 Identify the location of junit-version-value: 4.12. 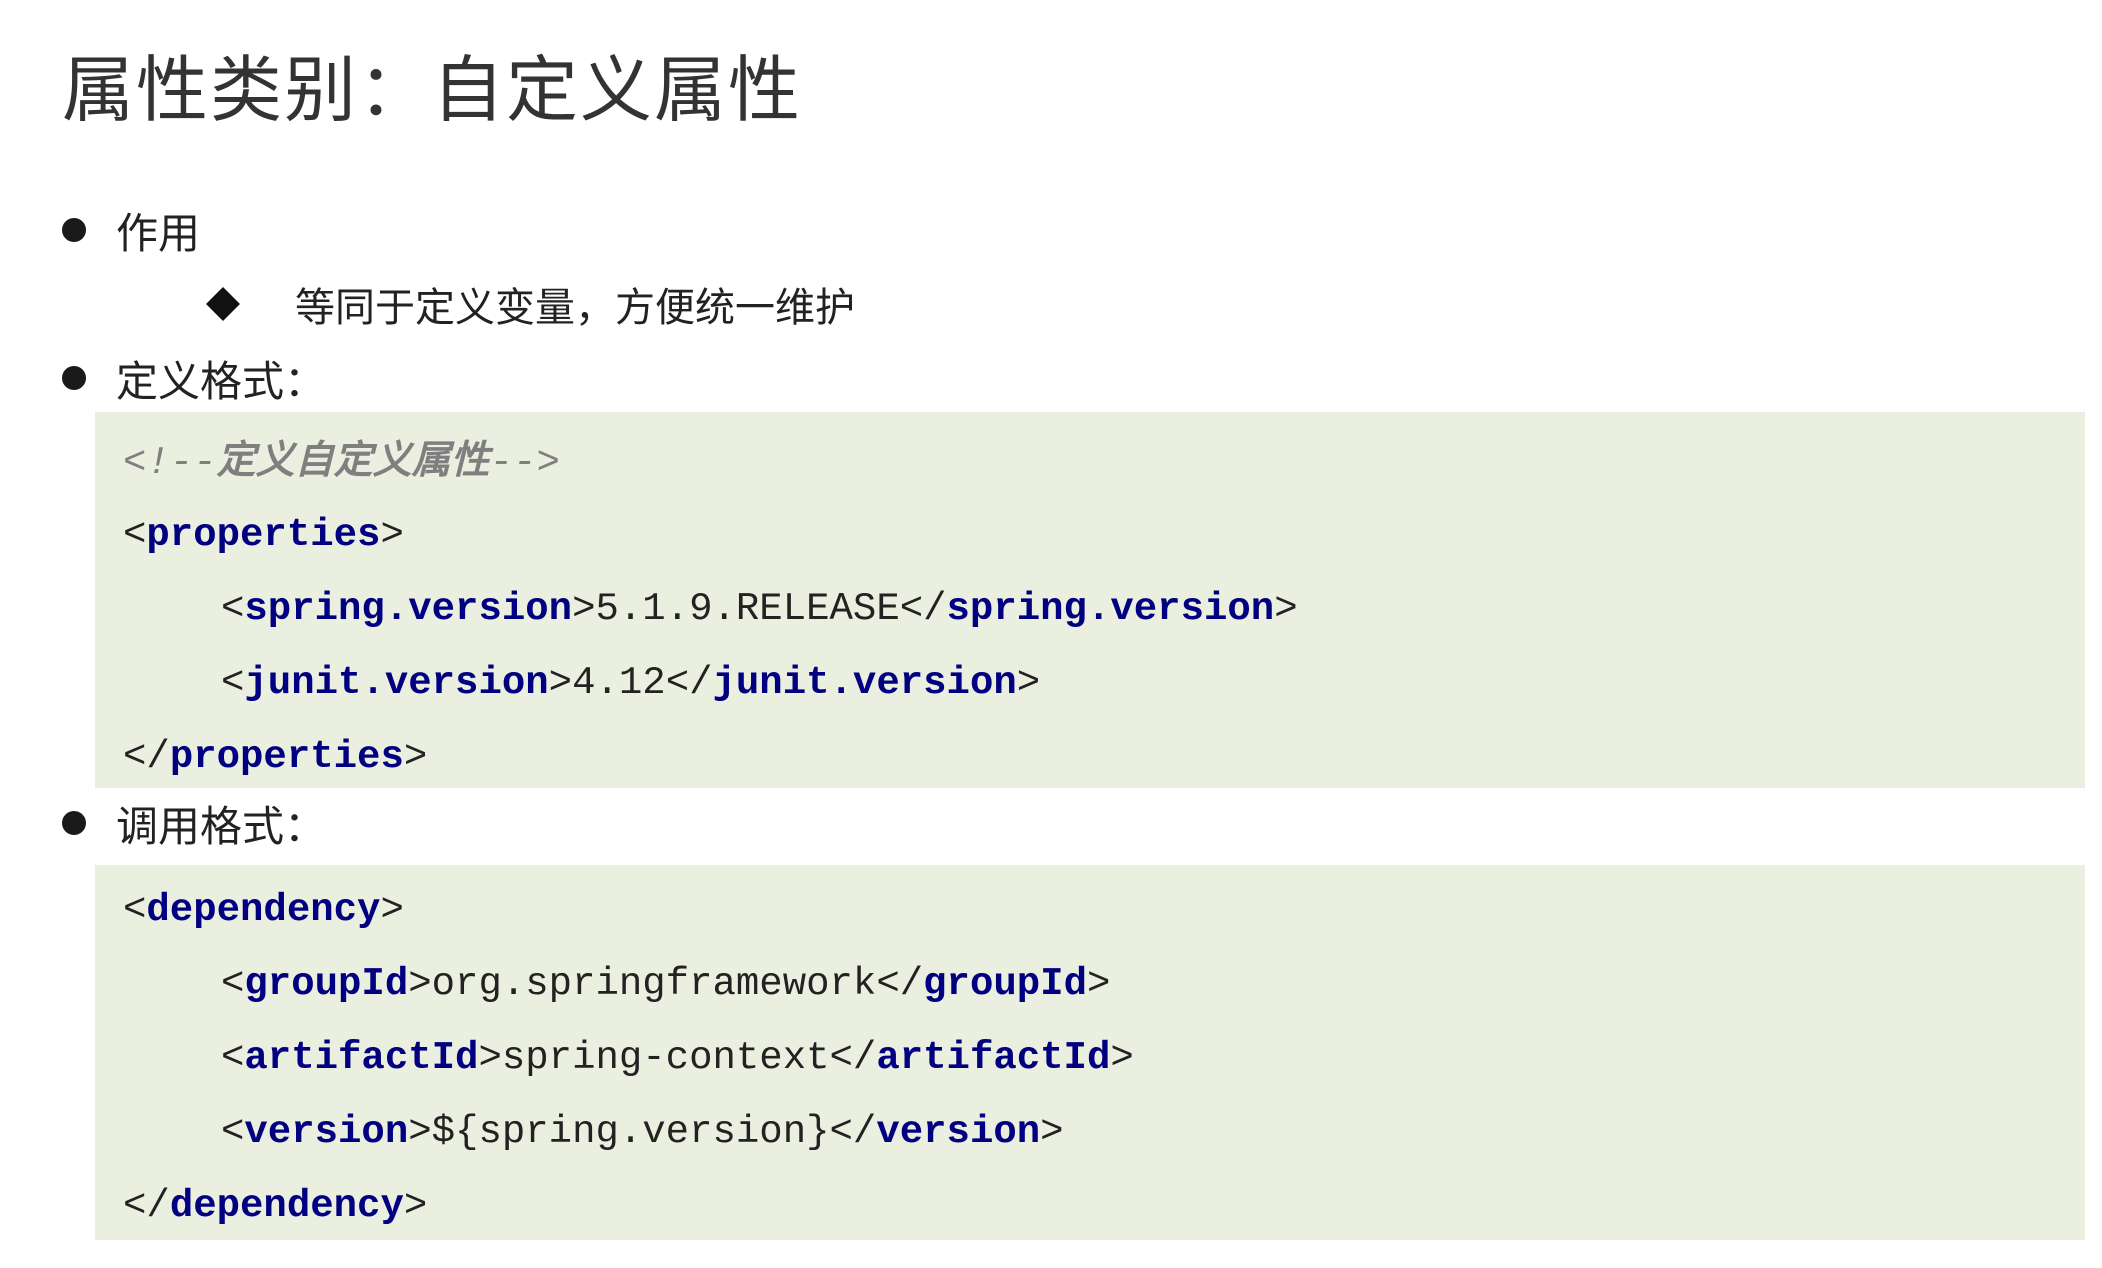
(619, 683).